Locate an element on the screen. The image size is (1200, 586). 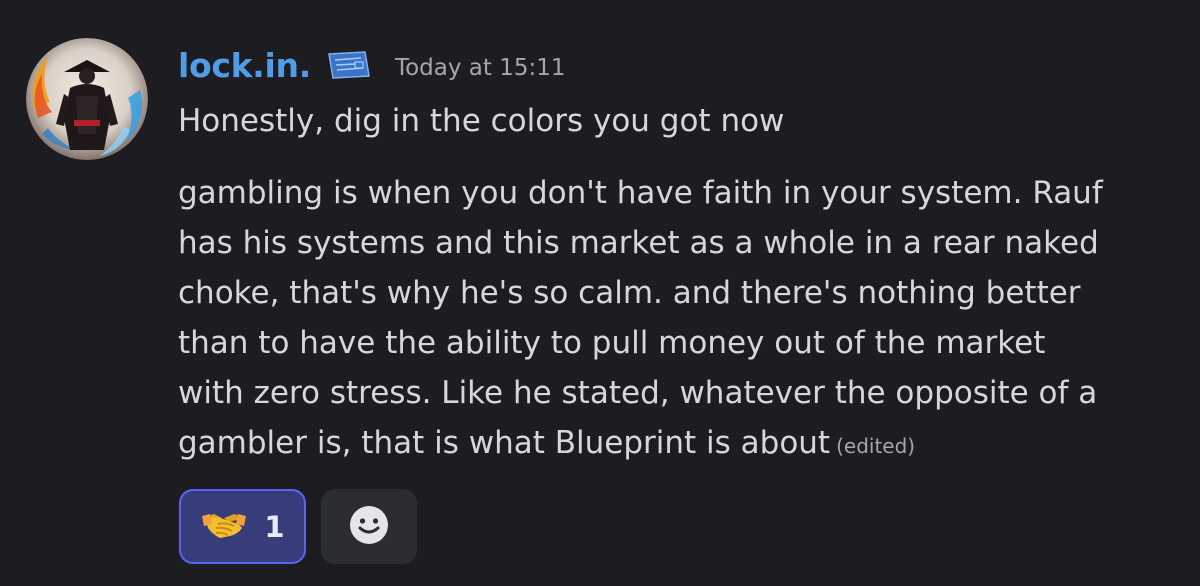
reaction-count: 1 is located at coordinates (274, 526).